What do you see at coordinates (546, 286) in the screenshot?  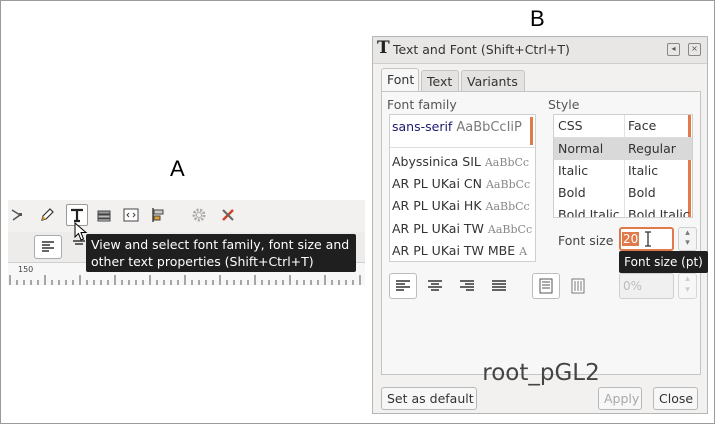 I see `horizontal-text-button` at bounding box center [546, 286].